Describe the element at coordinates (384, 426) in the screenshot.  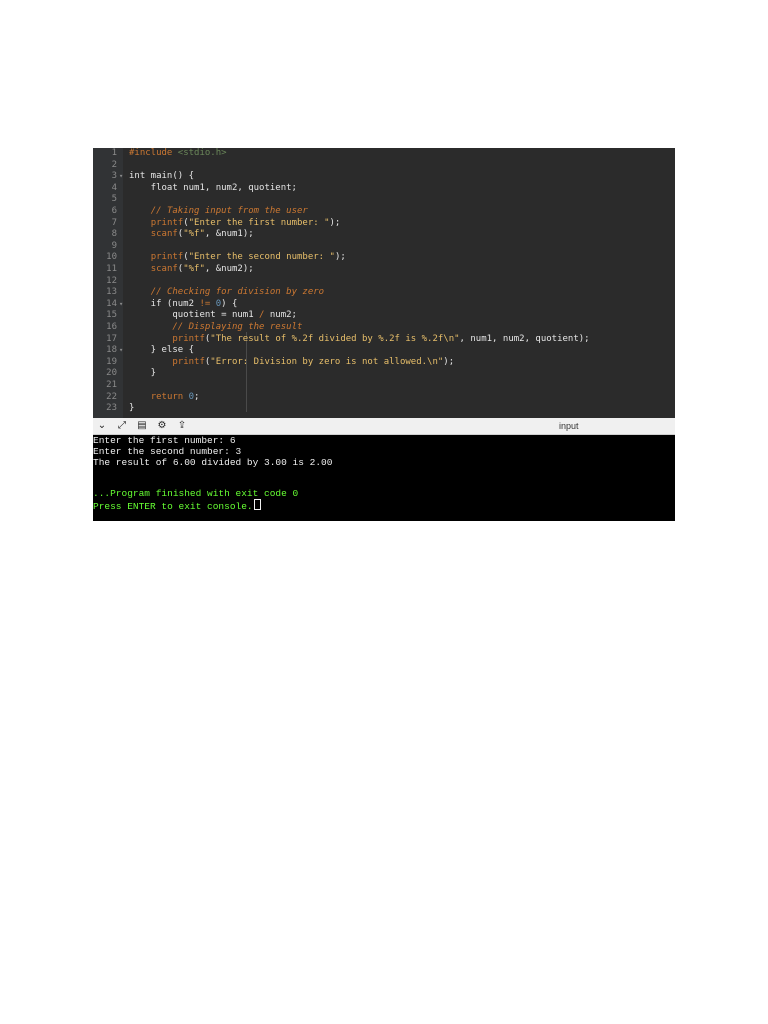
I see `console-toolbar: ⌄ ⤢ ▤ ⚙ ⇪ input` at that location.